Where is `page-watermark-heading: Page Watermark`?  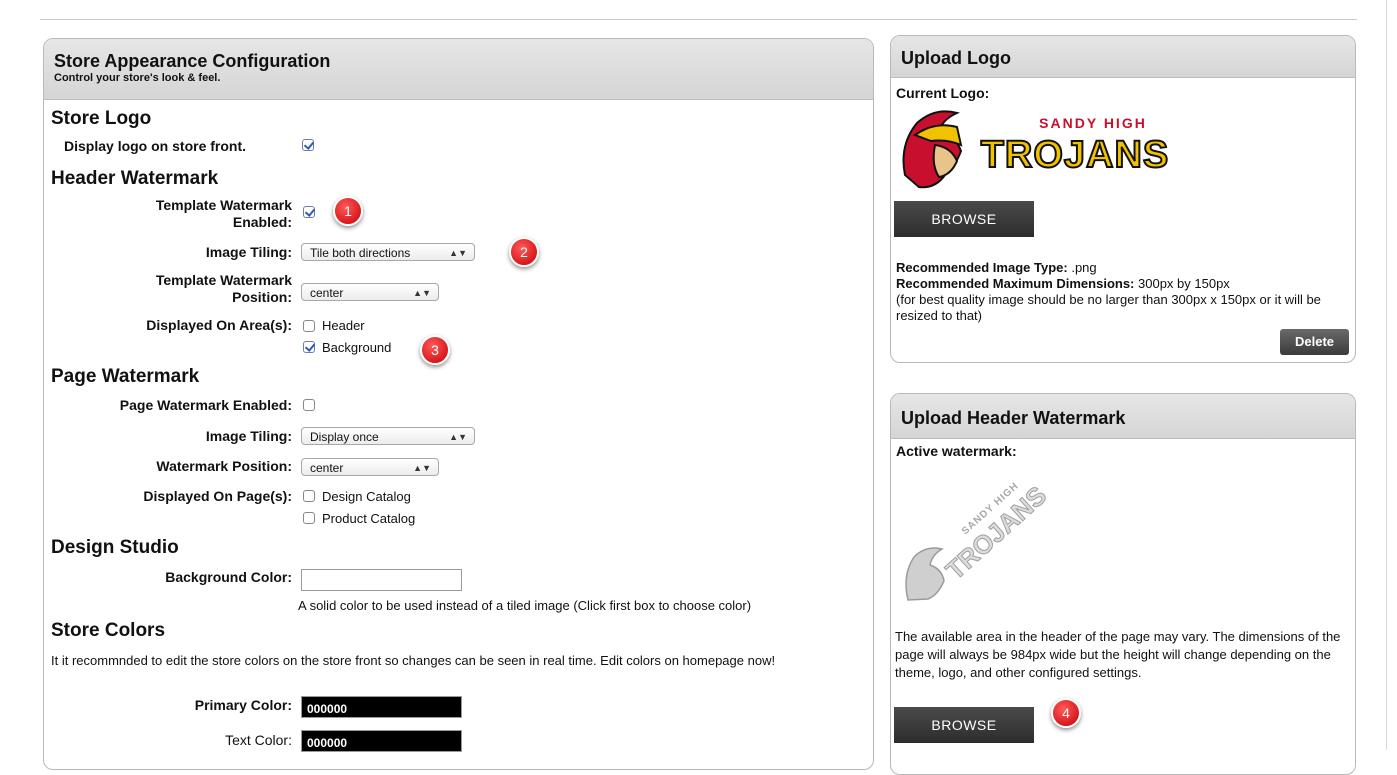
page-watermark-heading: Page Watermark is located at coordinates (125, 376).